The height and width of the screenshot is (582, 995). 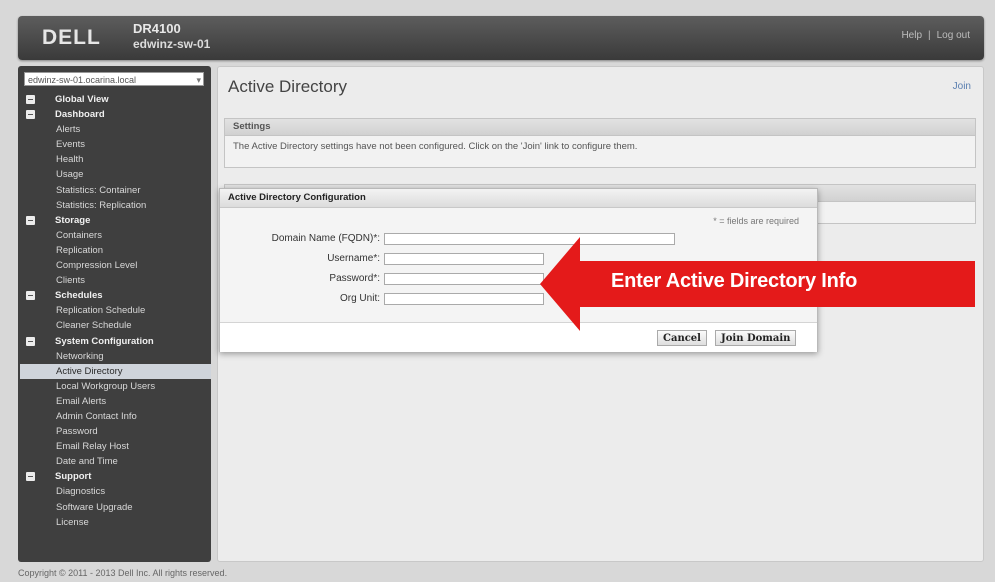 What do you see at coordinates (354, 278) in the screenshot?
I see `password-label: Password*:` at bounding box center [354, 278].